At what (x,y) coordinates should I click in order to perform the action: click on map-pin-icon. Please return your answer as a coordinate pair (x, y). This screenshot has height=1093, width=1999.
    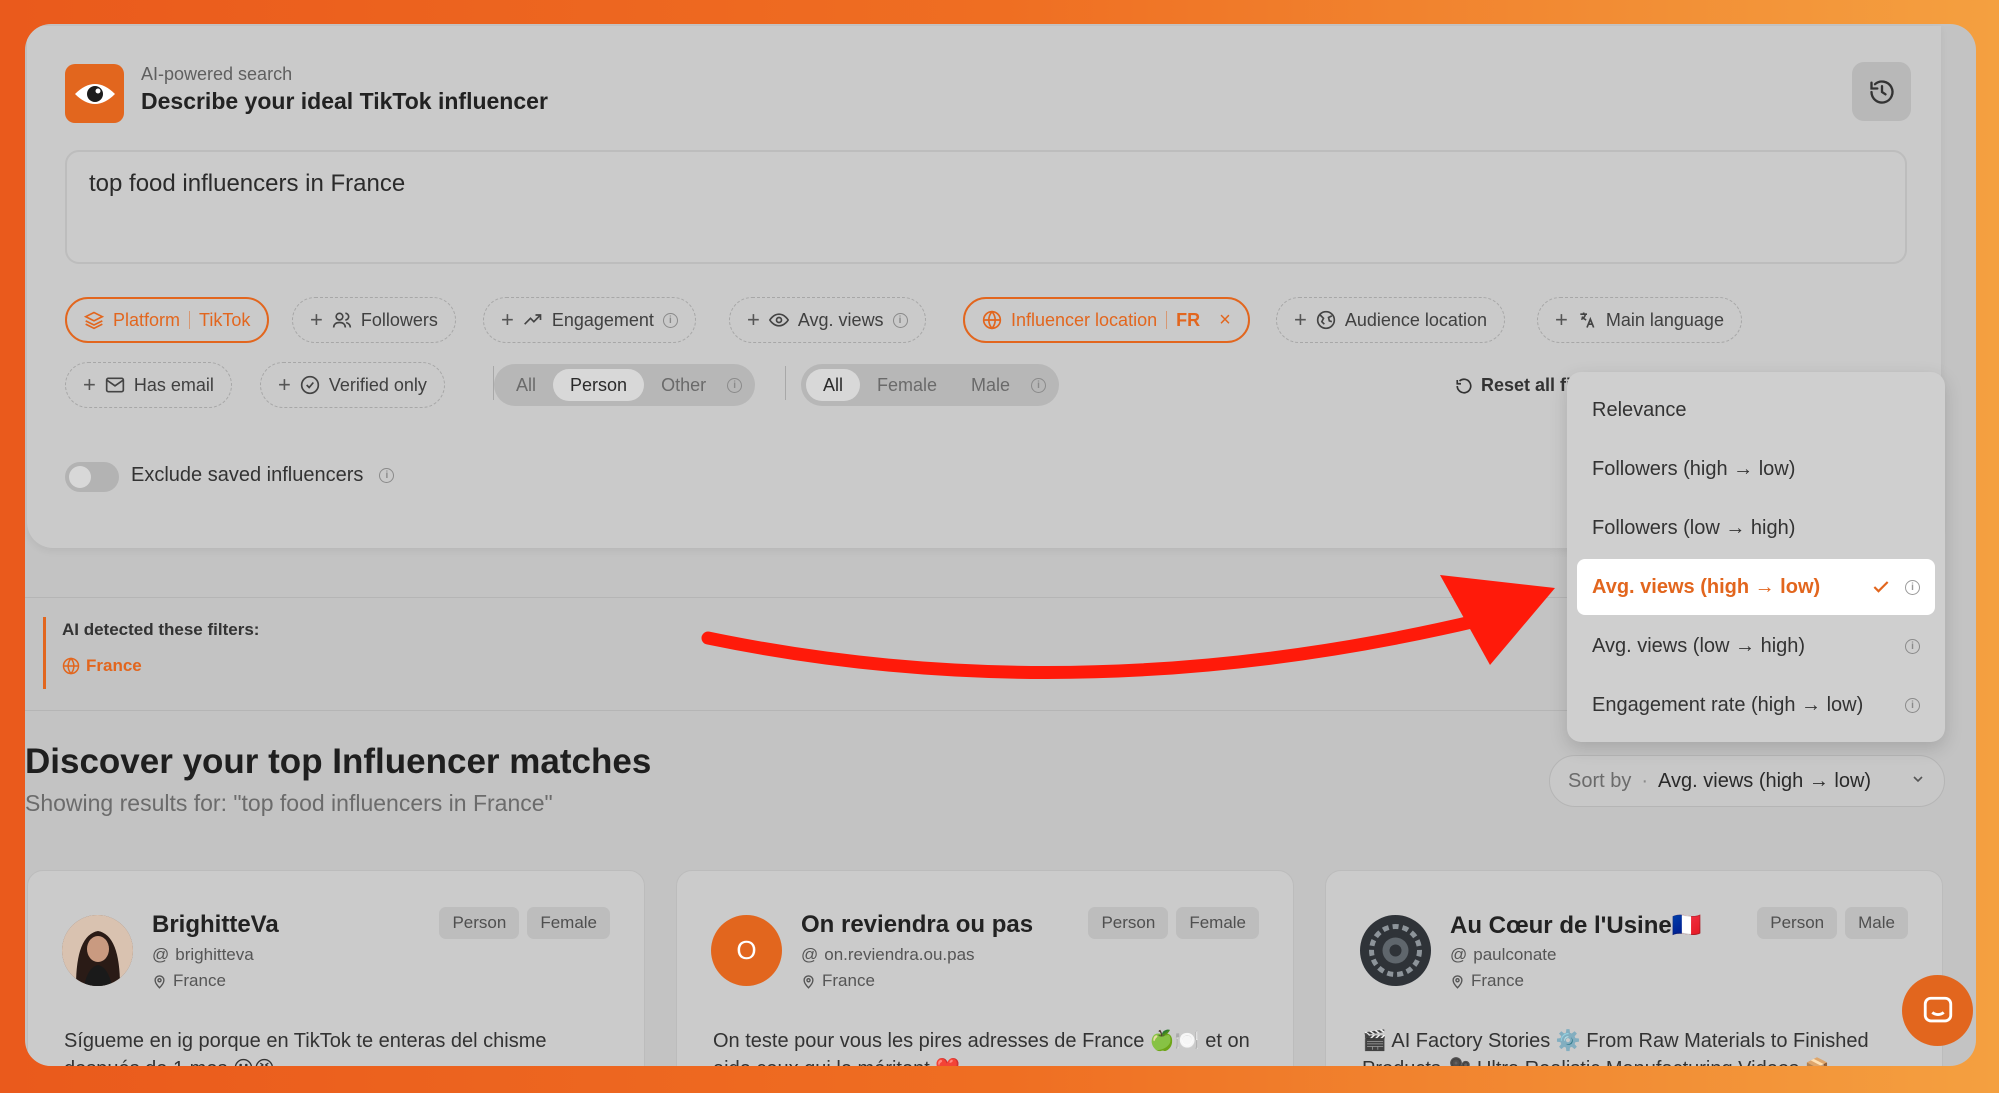
    Looking at the image, I should click on (159, 981).